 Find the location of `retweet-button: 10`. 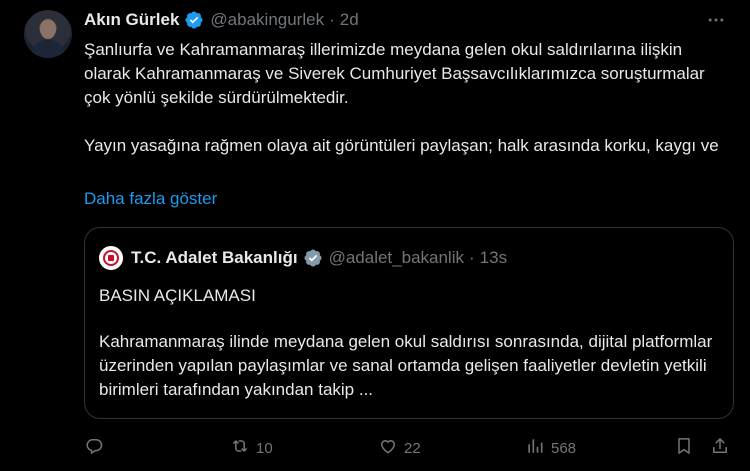

retweet-button: 10 is located at coordinates (251, 448).